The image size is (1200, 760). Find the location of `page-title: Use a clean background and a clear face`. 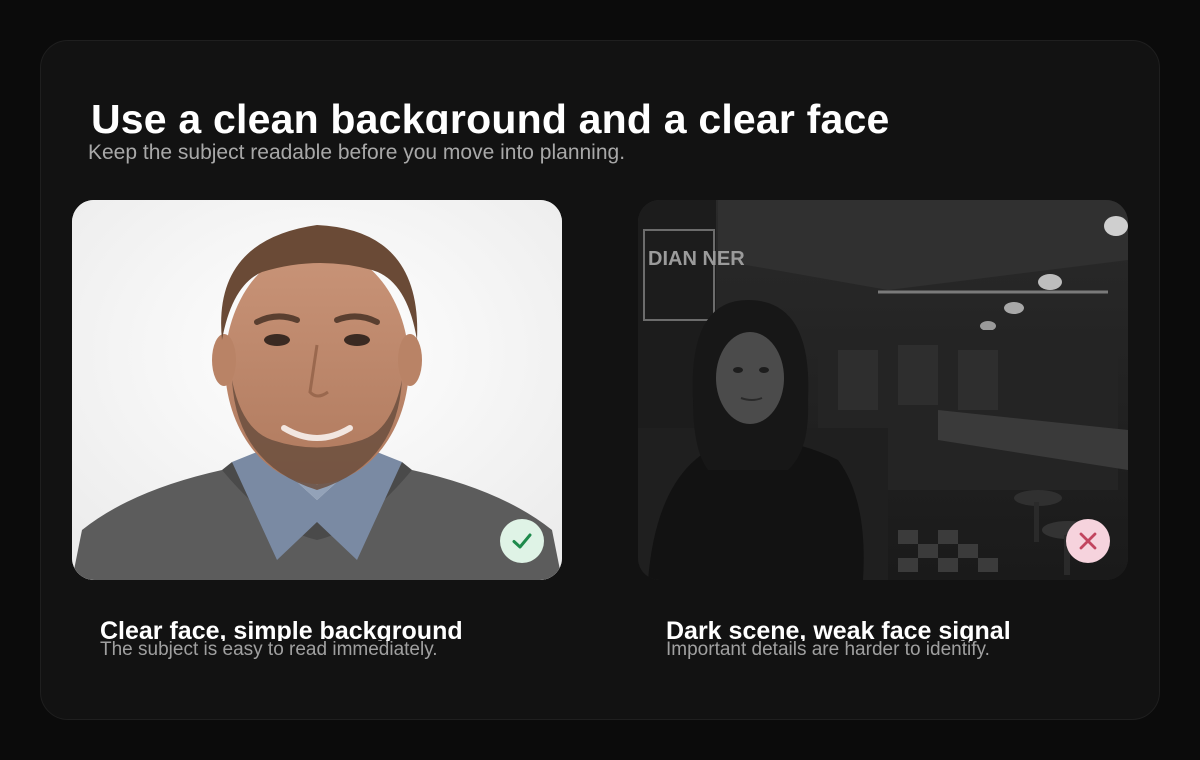

page-title: Use a clean background and a clear face is located at coordinates (490, 115).